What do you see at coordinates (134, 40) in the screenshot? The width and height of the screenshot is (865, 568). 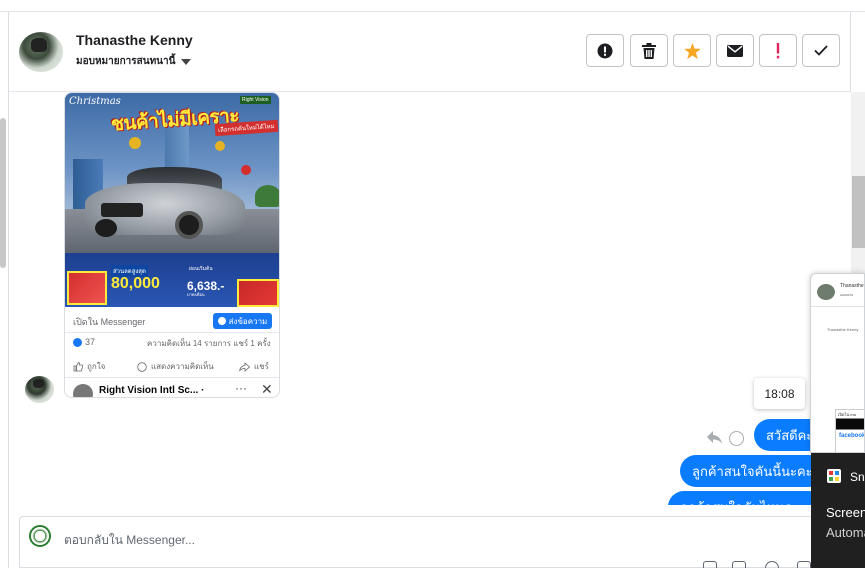 I see `contact-name: Thanasthe Kenny` at bounding box center [134, 40].